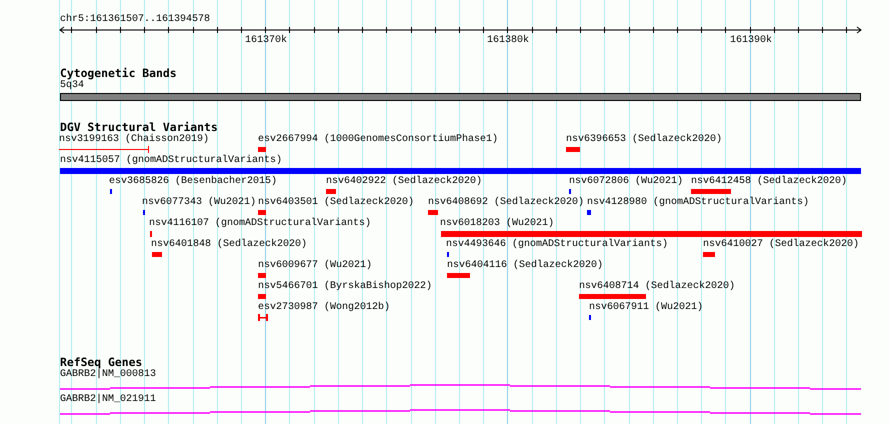 The width and height of the screenshot is (890, 424). What do you see at coordinates (199, 203) in the screenshot?
I see `variant-label: nsv6077343 (Wu2021)` at bounding box center [199, 203].